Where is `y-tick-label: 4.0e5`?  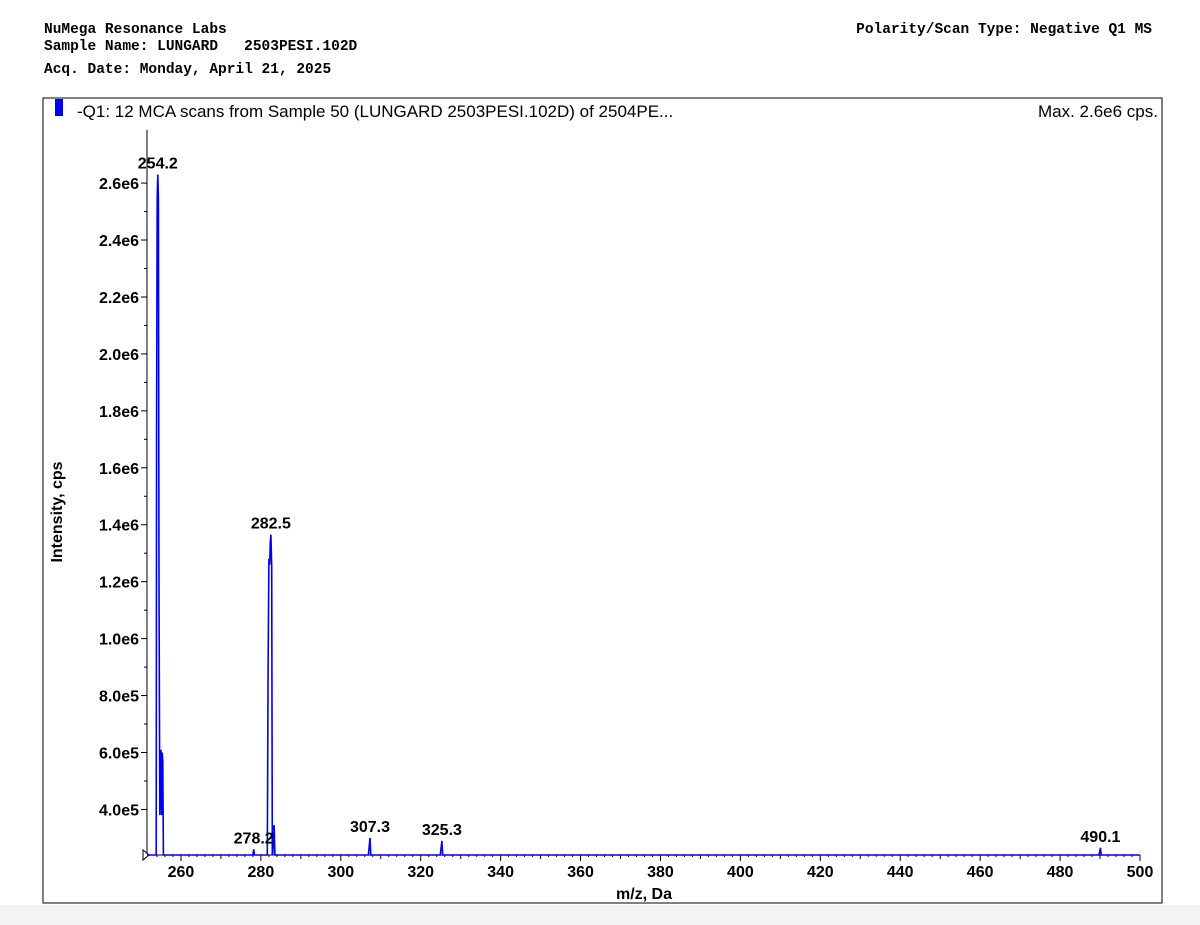 y-tick-label: 4.0e5 is located at coordinates (119, 810).